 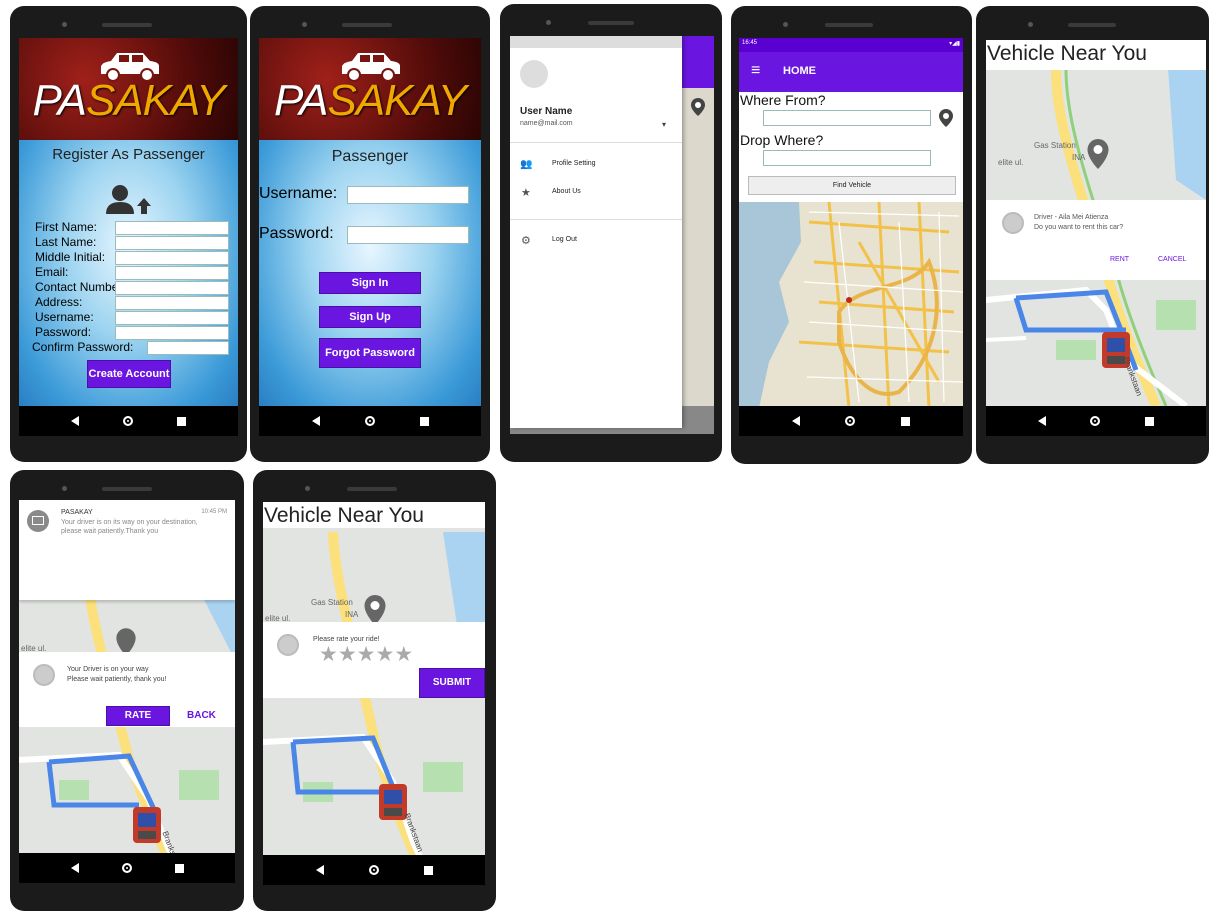 What do you see at coordinates (108, 669) in the screenshot?
I see `dialog-line-1: Your Driver is on your way` at bounding box center [108, 669].